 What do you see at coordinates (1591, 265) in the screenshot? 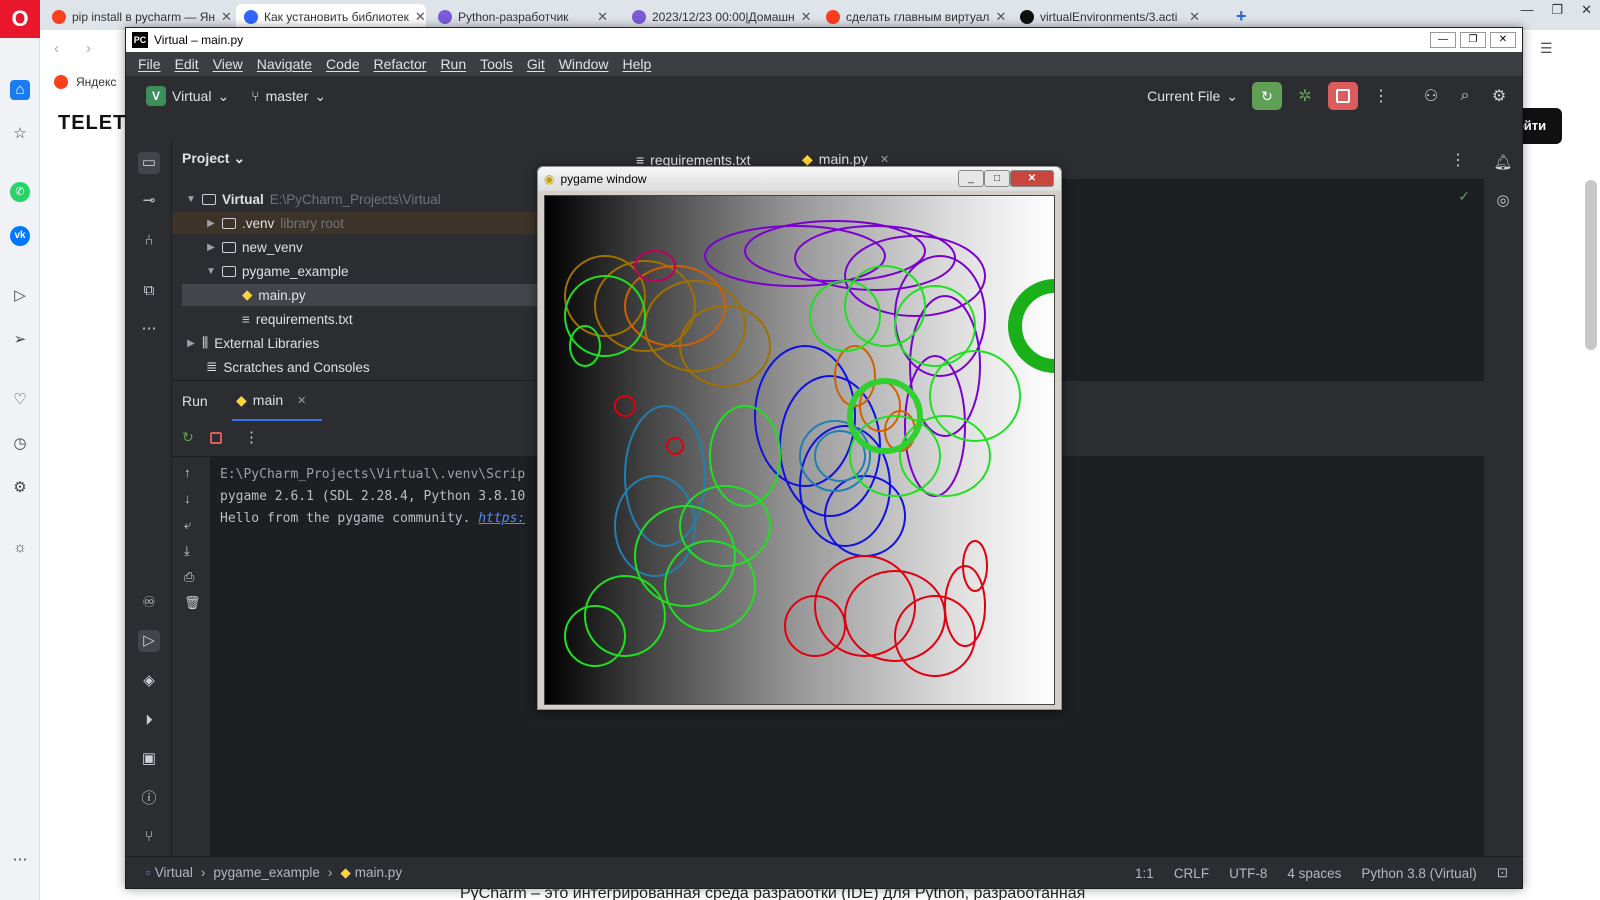
I see `page-scrollbar` at bounding box center [1591, 265].